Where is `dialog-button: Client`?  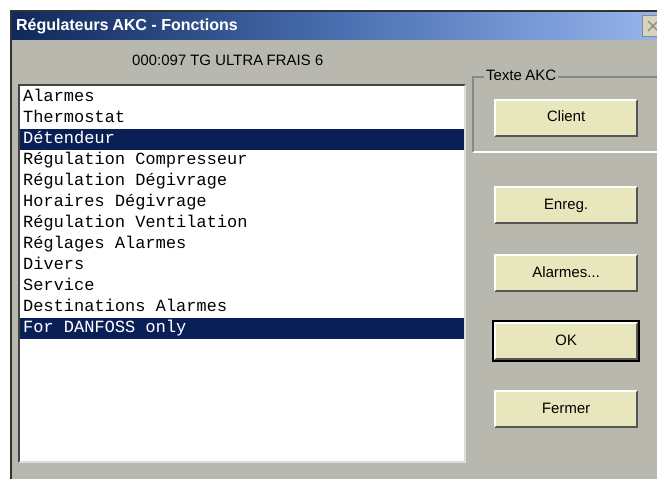 dialog-button: Client is located at coordinates (566, 117).